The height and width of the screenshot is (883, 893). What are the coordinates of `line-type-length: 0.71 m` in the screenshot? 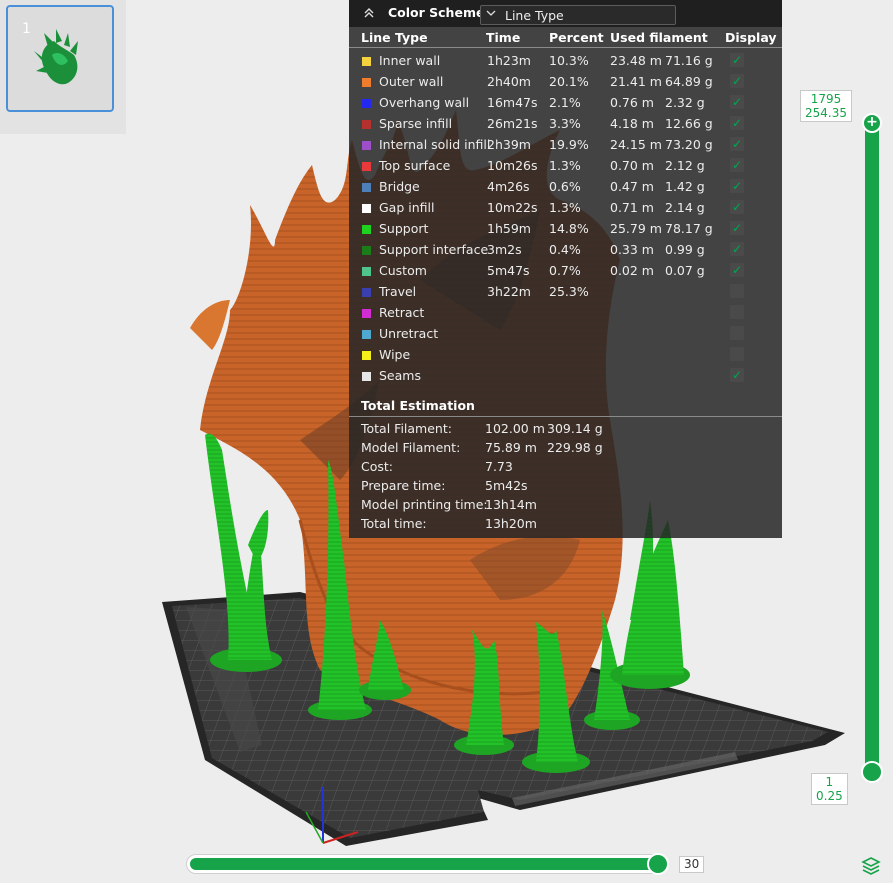 It's located at (632, 207).